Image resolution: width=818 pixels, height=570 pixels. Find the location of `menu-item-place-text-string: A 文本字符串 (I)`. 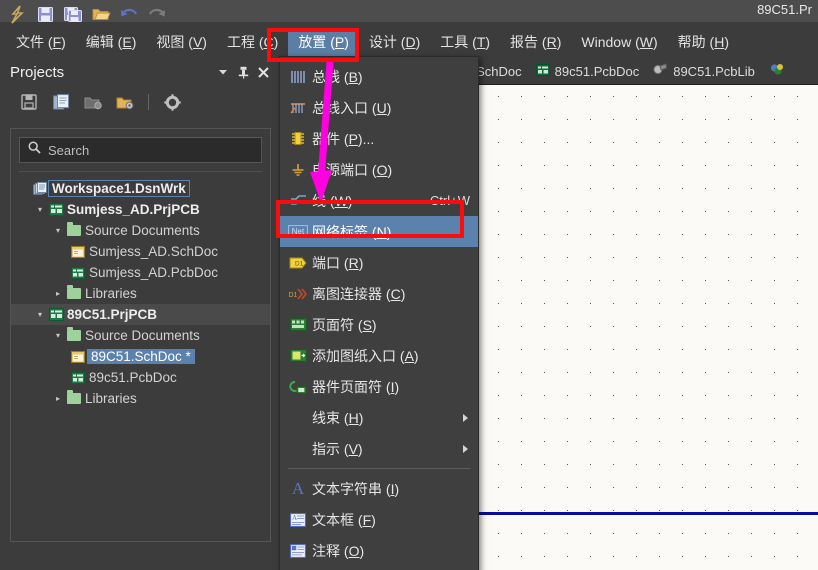

menu-item-place-text-string: A 文本字符串 (I) is located at coordinates (379, 488).